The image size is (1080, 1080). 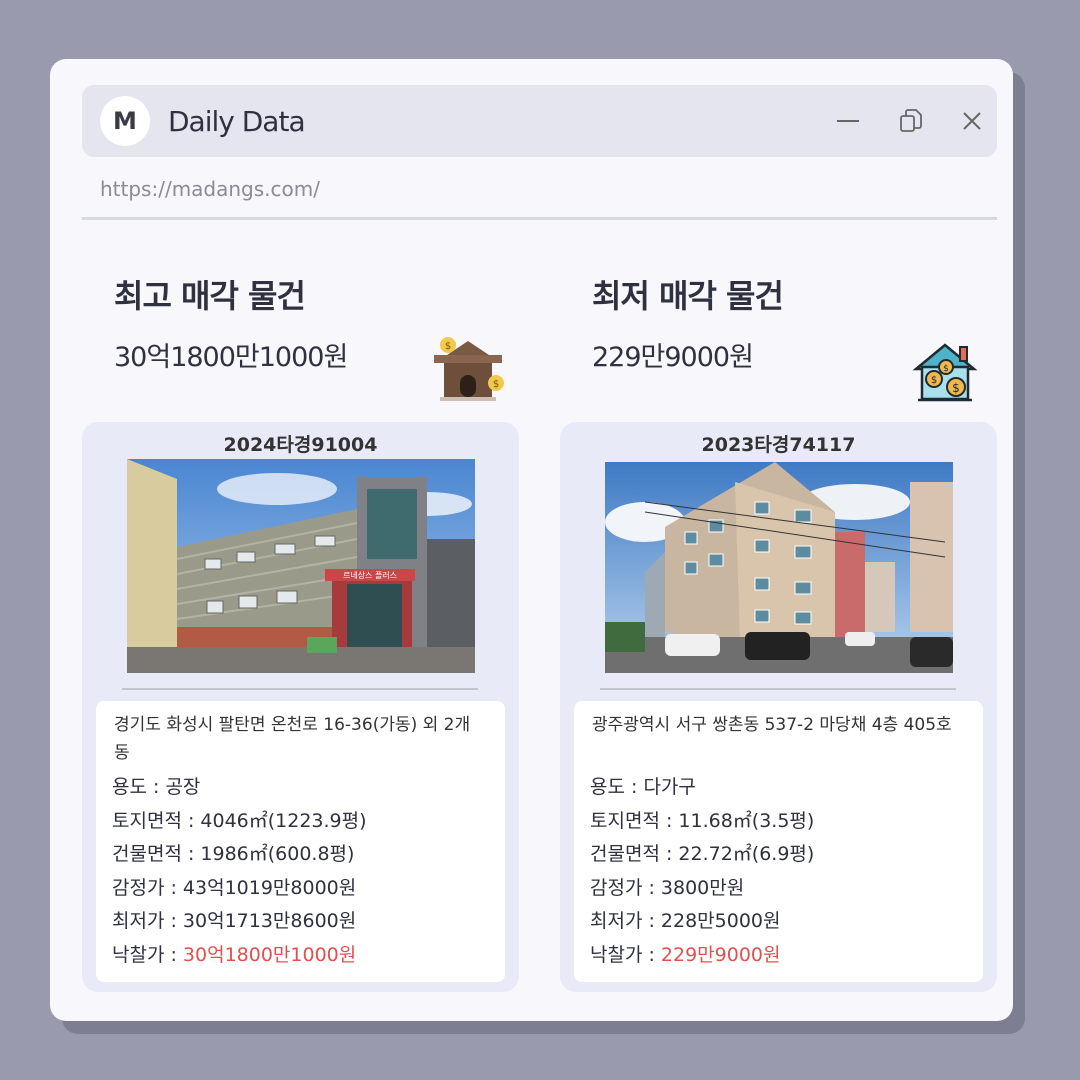 I want to click on url-text: https://madangs.com/, so click(x=210, y=189).